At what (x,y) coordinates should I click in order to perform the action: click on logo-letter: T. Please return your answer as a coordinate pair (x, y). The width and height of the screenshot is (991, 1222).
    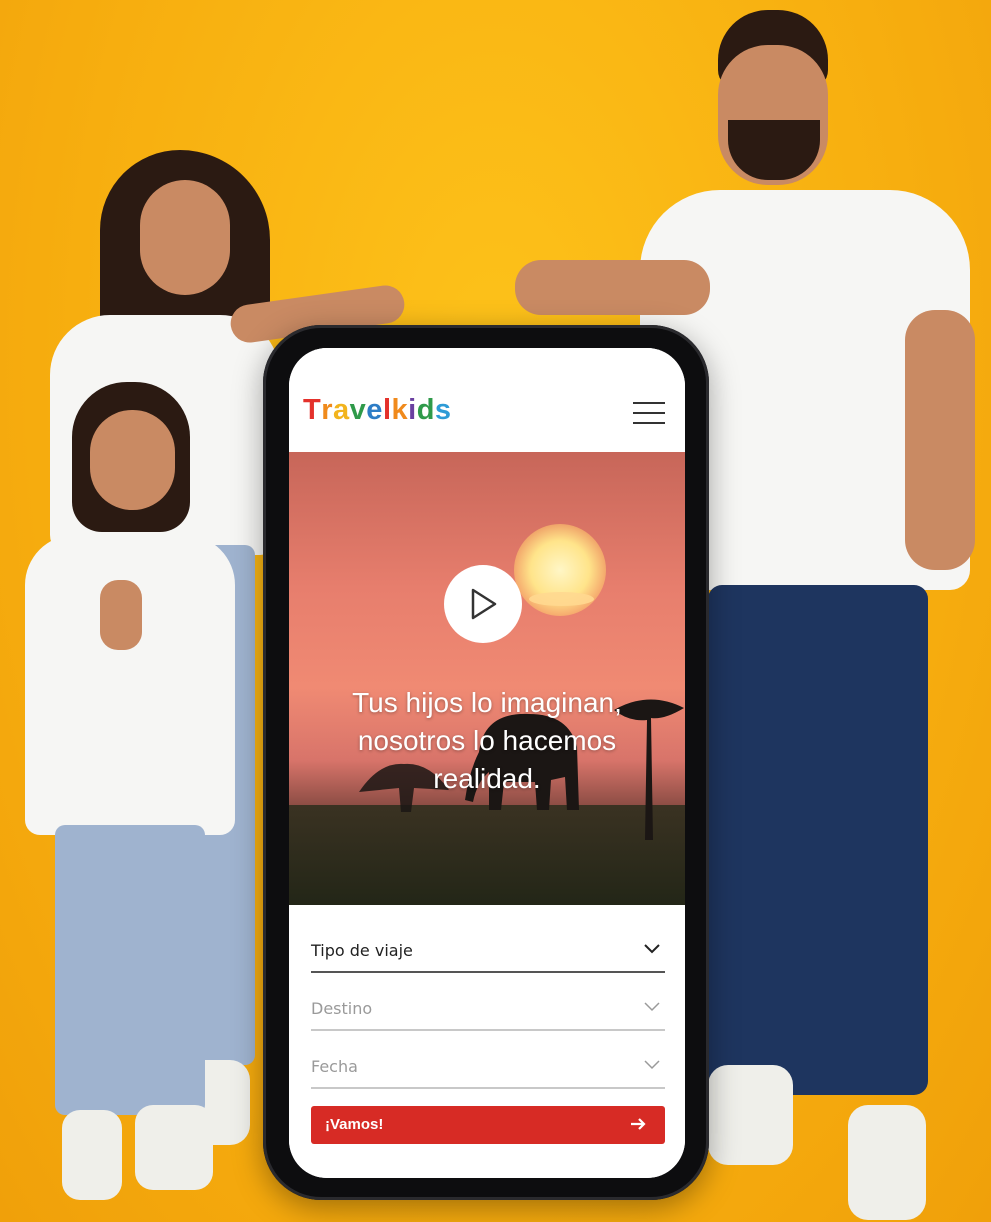
    Looking at the image, I should click on (312, 410).